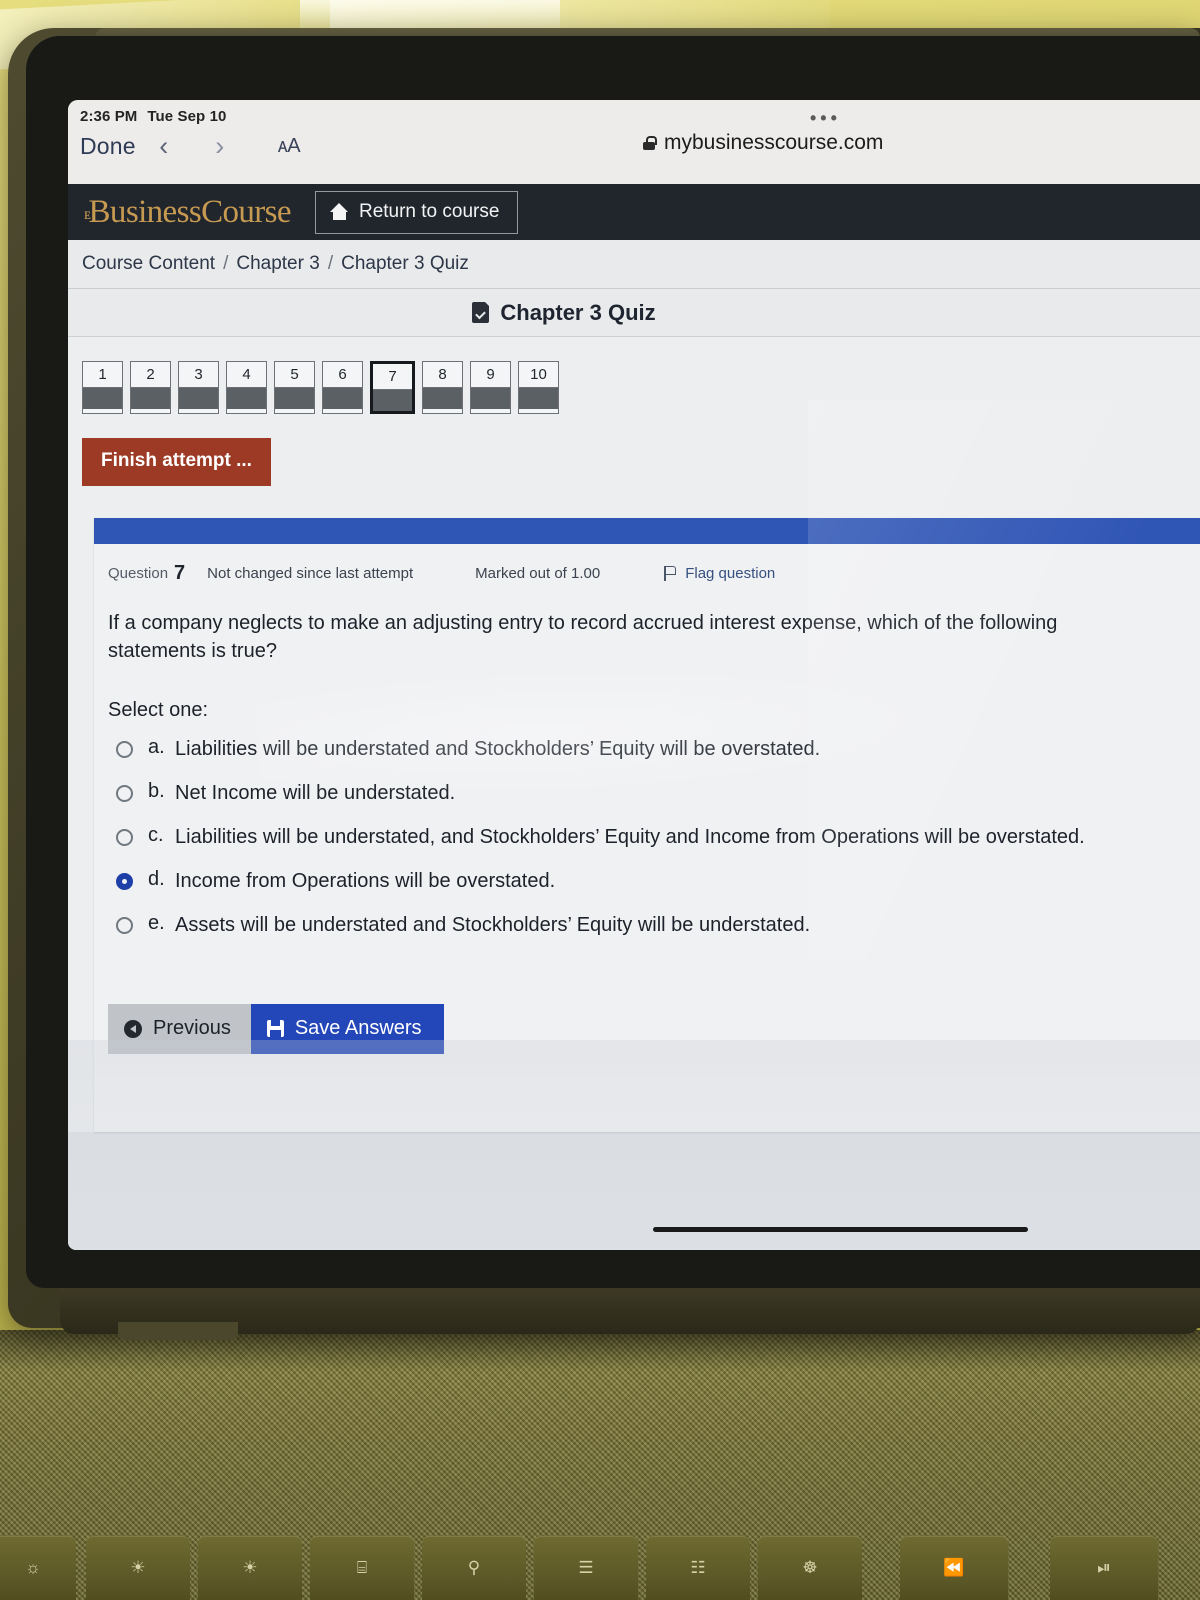  Describe the element at coordinates (342, 387) in the screenshot. I see `question-nav-6: 6` at that location.